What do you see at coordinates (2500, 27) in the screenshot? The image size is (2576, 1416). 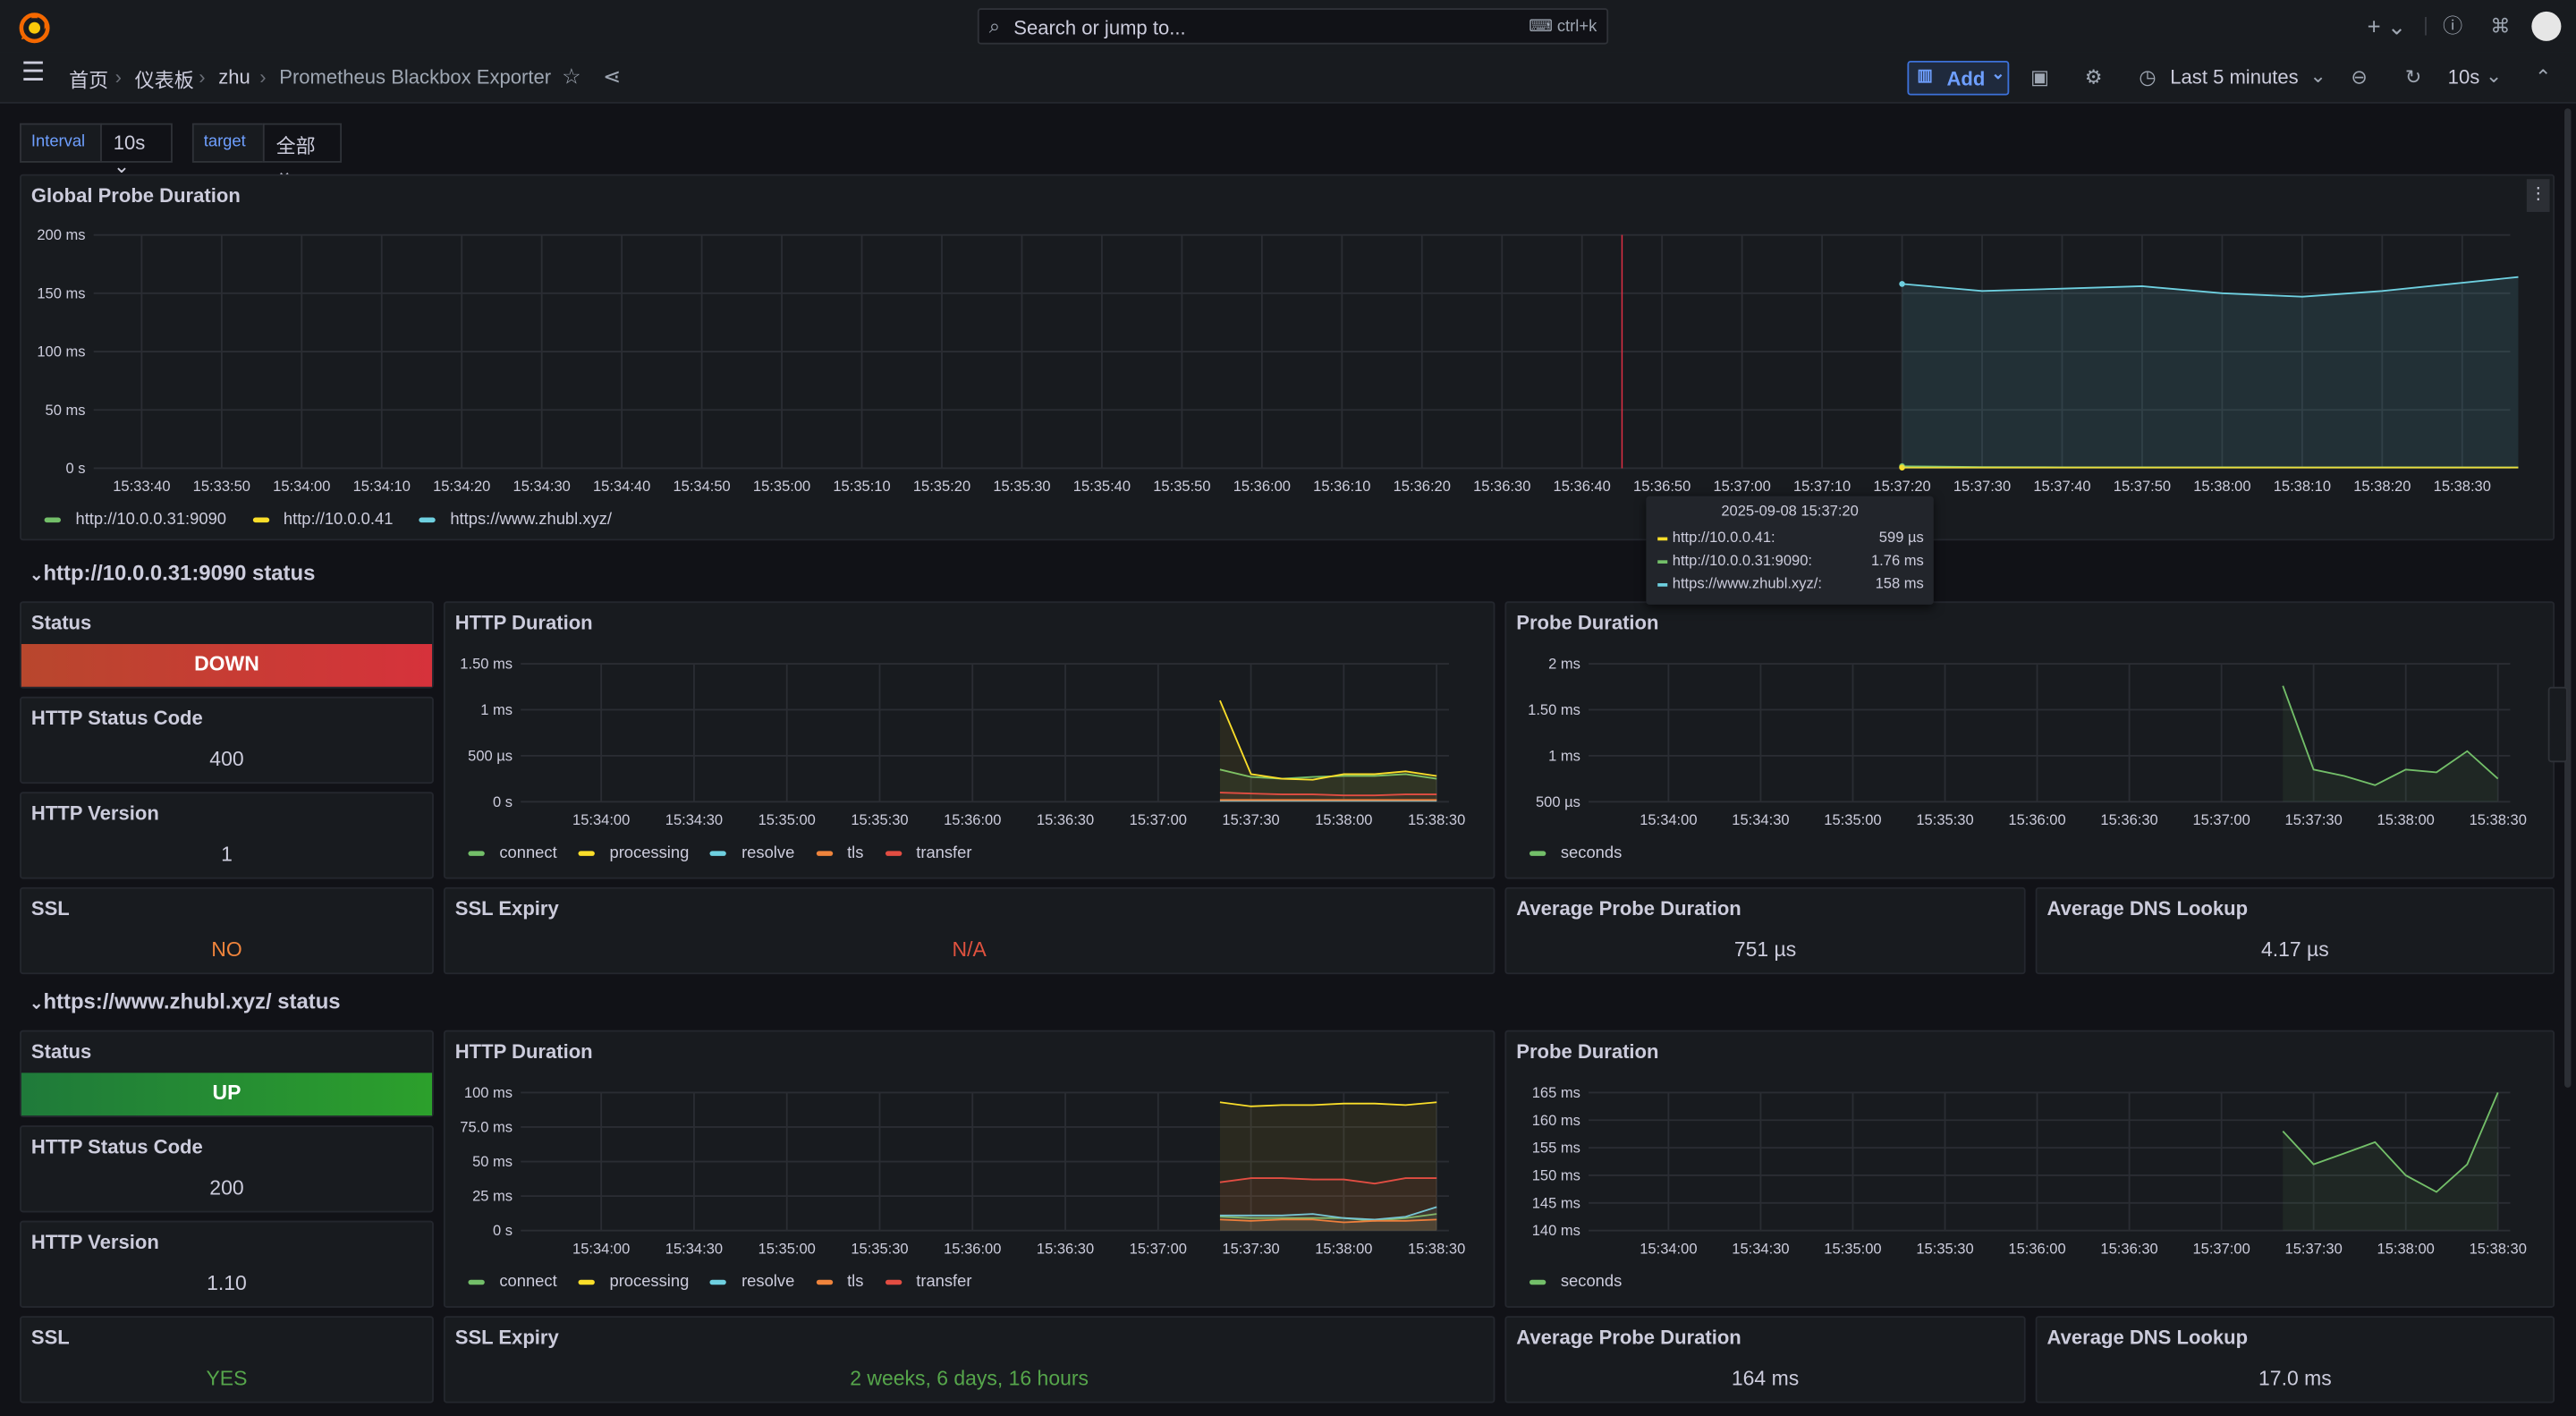 I see `news-icon: ⌘` at bounding box center [2500, 27].